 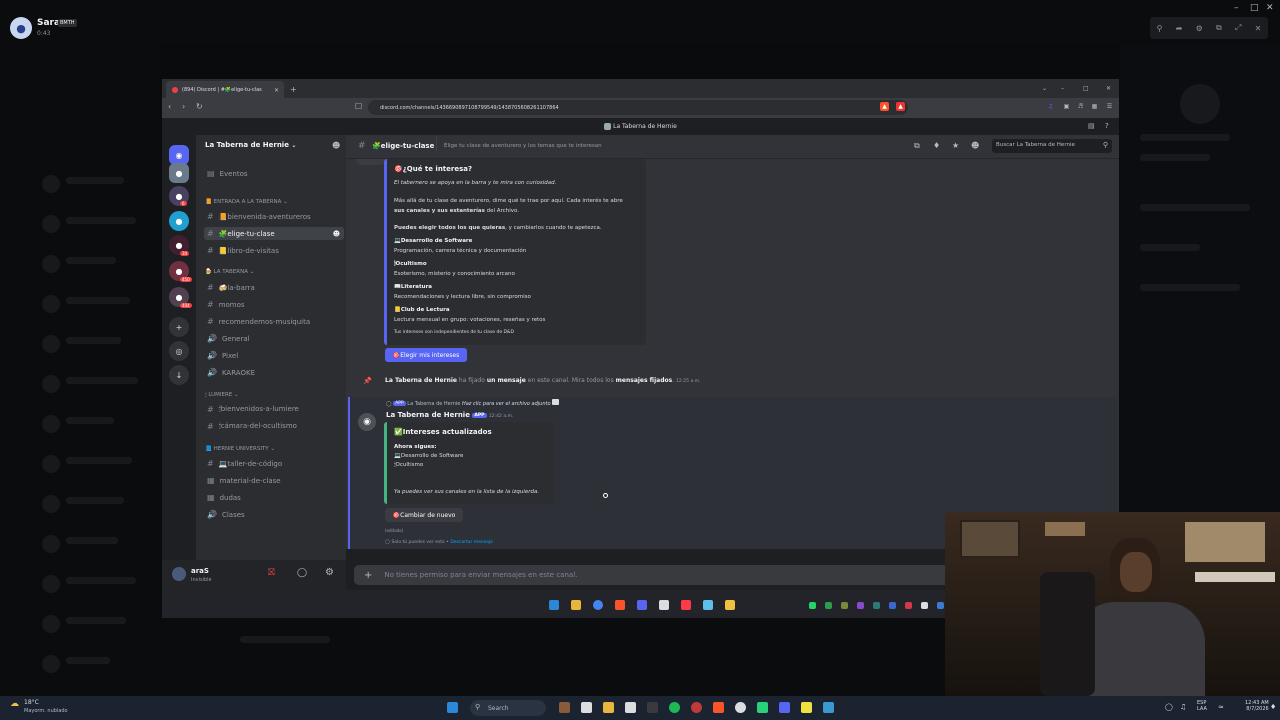 What do you see at coordinates (1066, 106) in the screenshot?
I see `extensions-icon: ▣` at bounding box center [1066, 106].